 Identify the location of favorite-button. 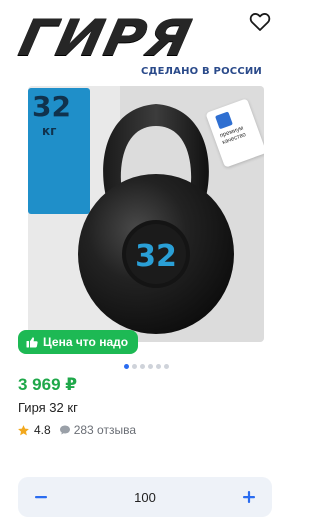
(260, 22).